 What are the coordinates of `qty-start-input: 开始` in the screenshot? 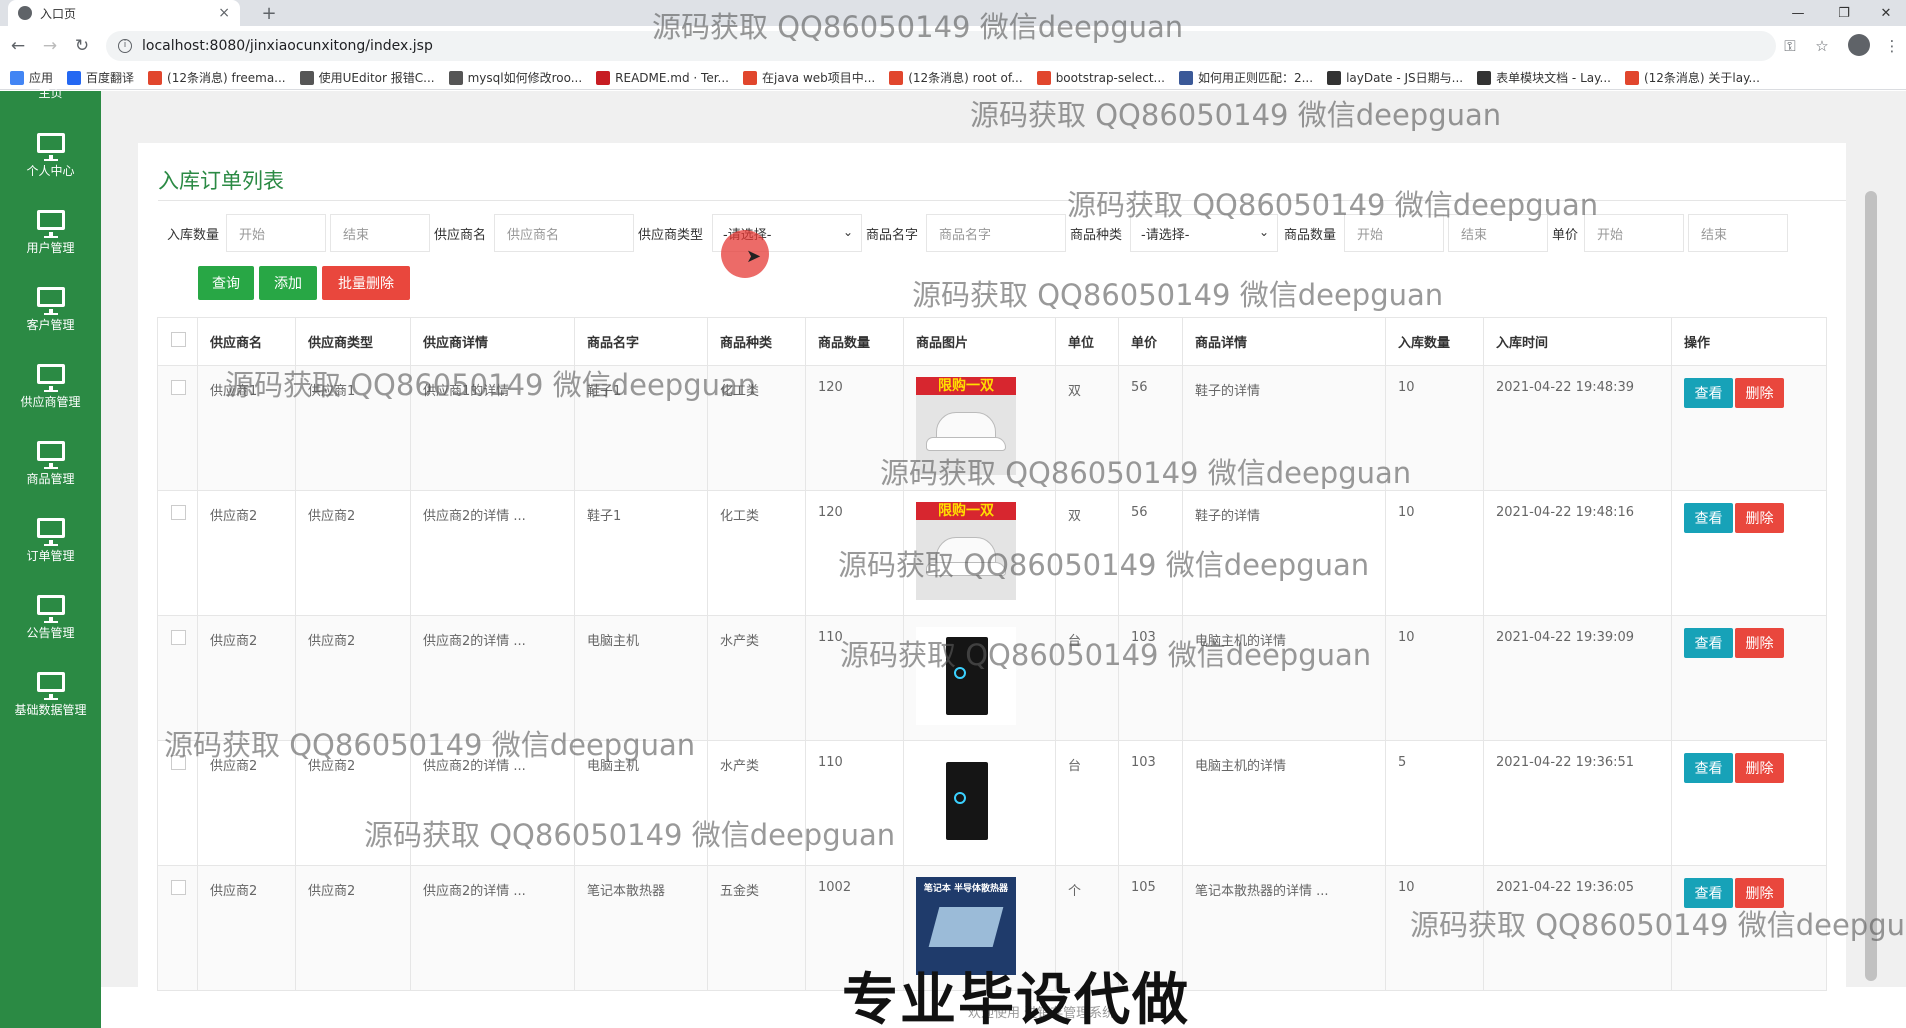 It's located at (276, 233).